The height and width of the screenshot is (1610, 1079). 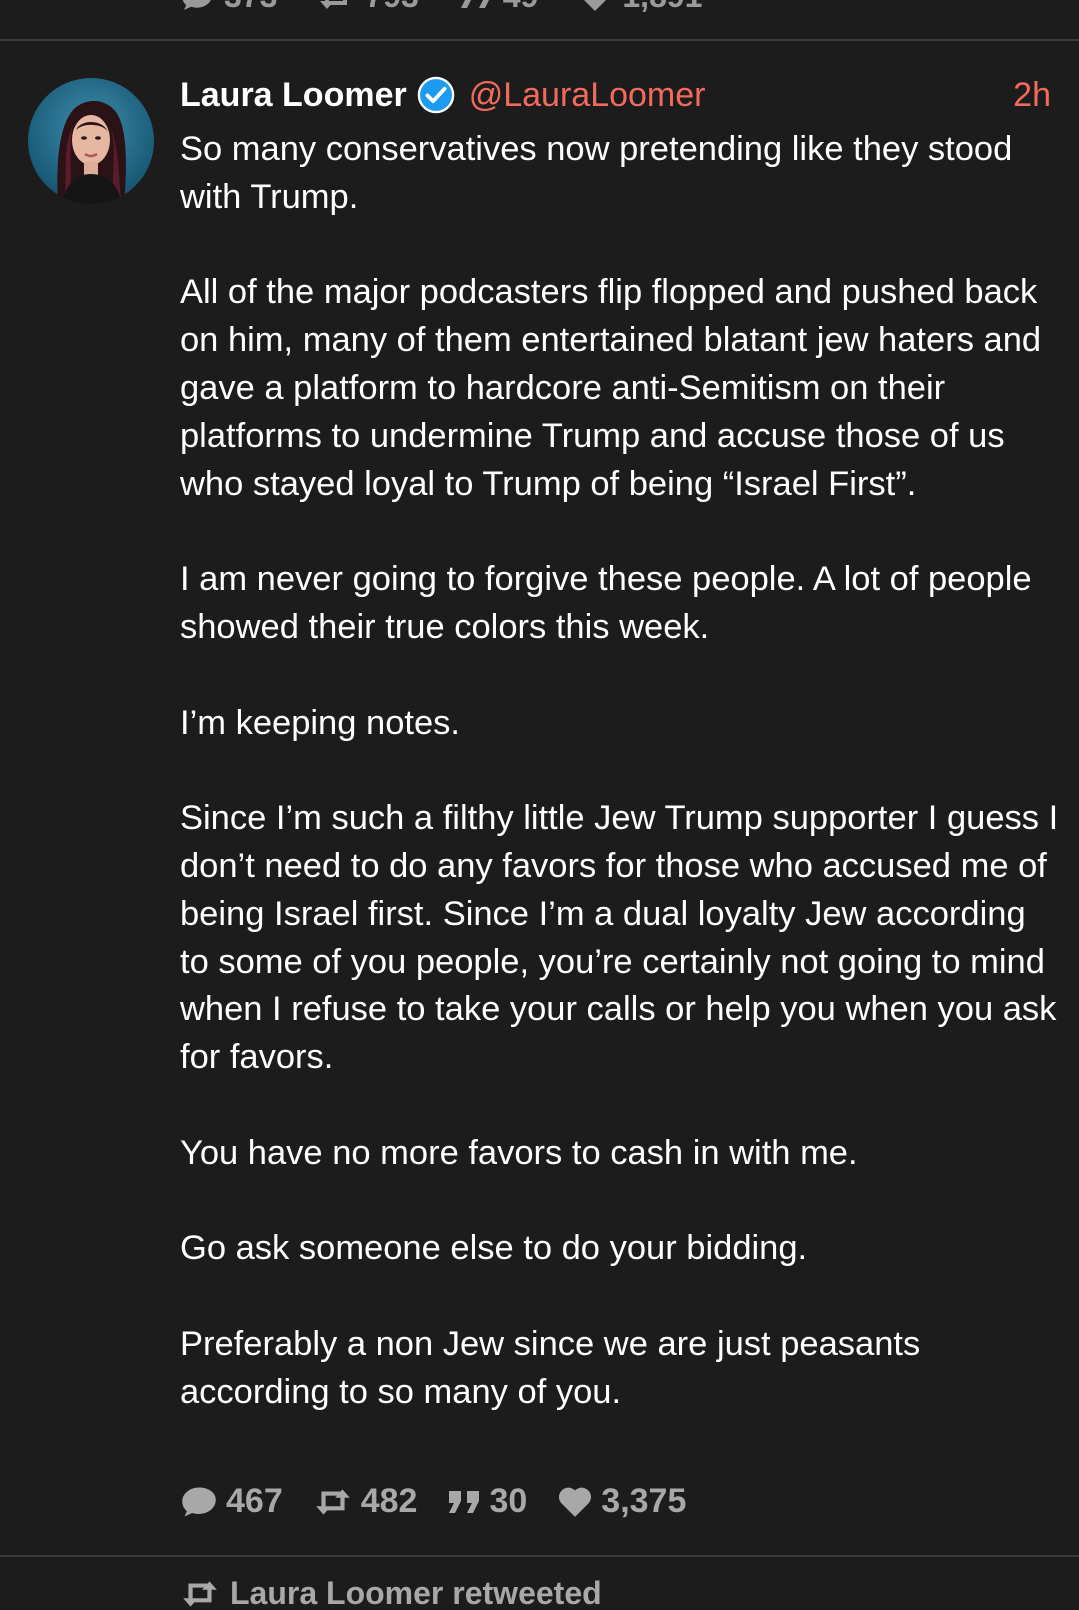 I want to click on retweeted-by-label: Laura Loomer retweeted, so click(x=391, y=1592).